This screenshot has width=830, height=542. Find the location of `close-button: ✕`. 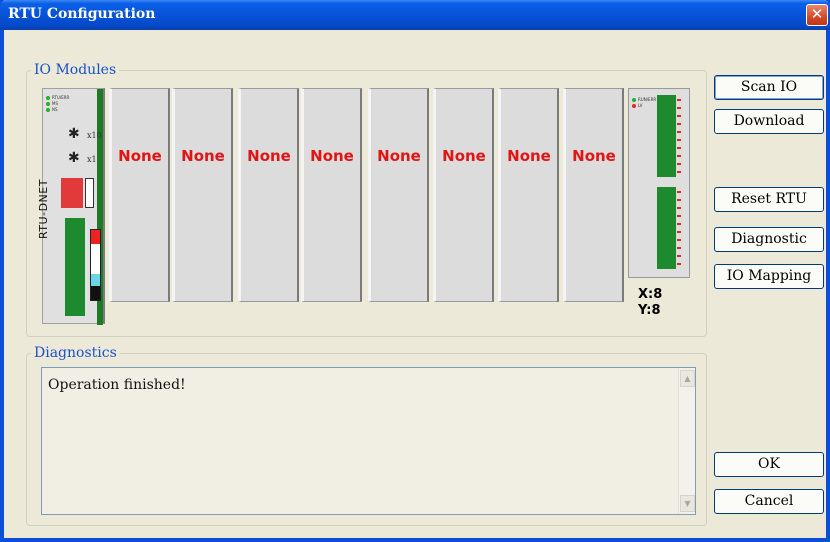

close-button: ✕ is located at coordinates (817, 15).